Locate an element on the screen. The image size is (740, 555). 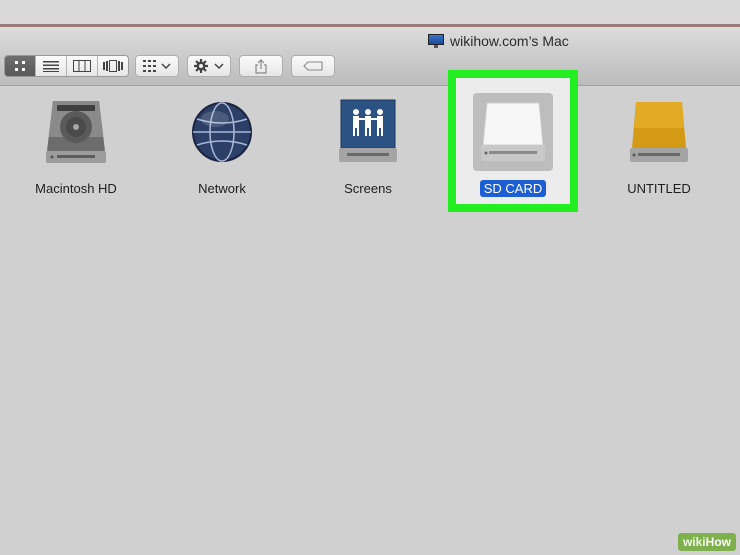
arrange-icon is located at coordinates (157, 66).